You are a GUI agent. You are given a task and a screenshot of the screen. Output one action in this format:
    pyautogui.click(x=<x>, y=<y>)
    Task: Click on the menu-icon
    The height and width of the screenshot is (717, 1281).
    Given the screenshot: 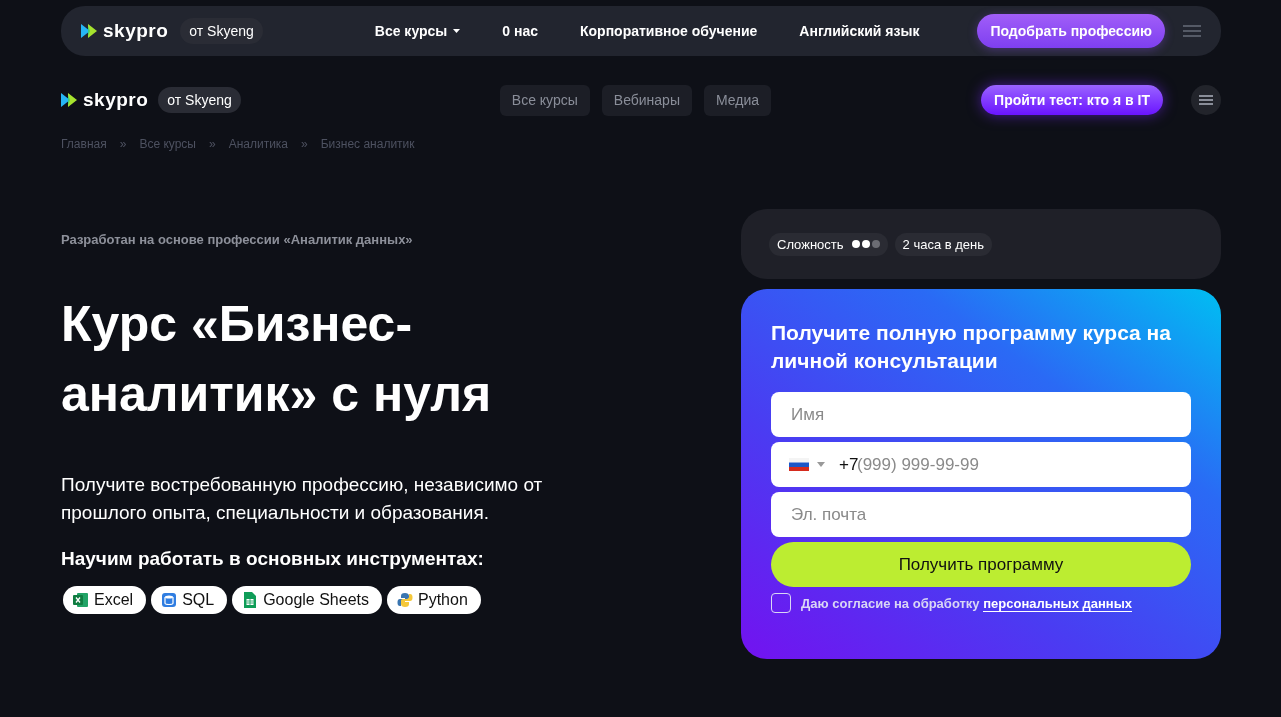 What is the action you would take?
    pyautogui.click(x=1206, y=100)
    